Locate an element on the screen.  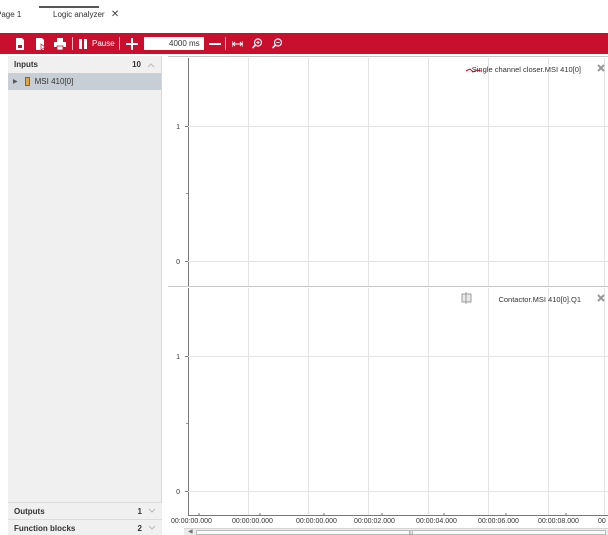
inputs-count: 10 is located at coordinates (136, 64).